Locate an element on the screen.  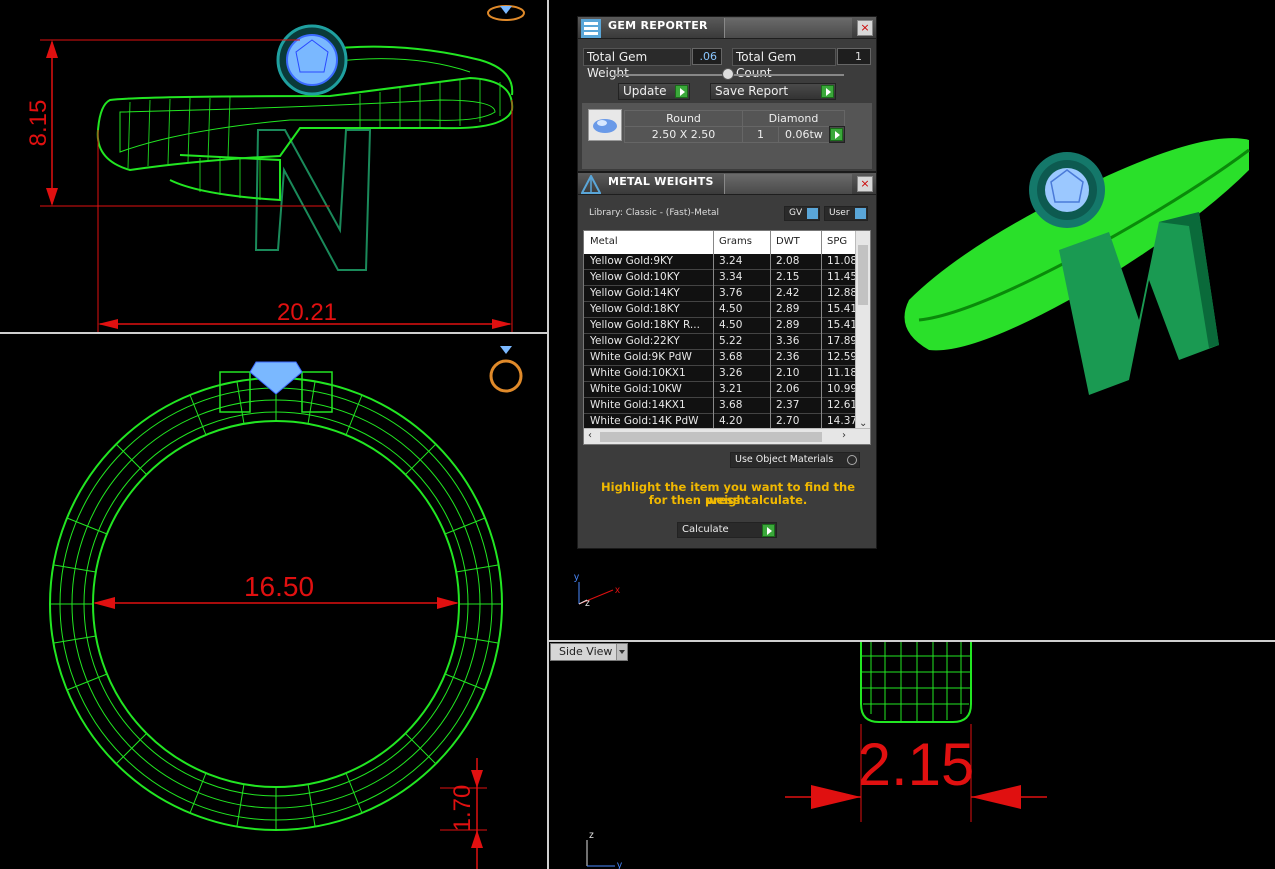
radio-icon is located at coordinates (852, 460).